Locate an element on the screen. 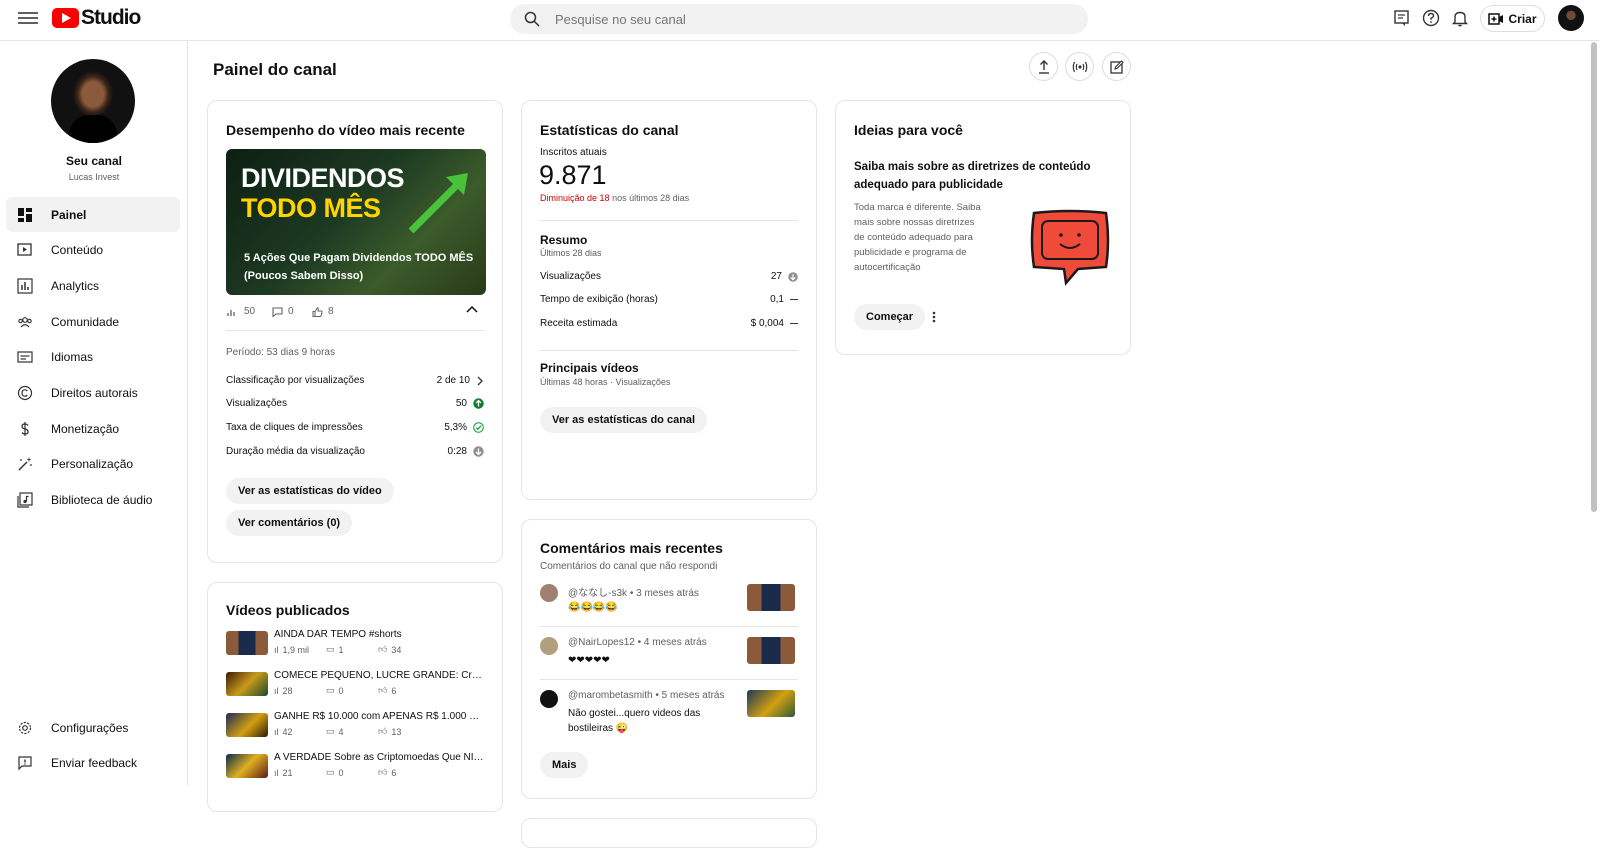 The height and width of the screenshot is (848, 1600). analytics-icon is located at coordinates (25, 285).